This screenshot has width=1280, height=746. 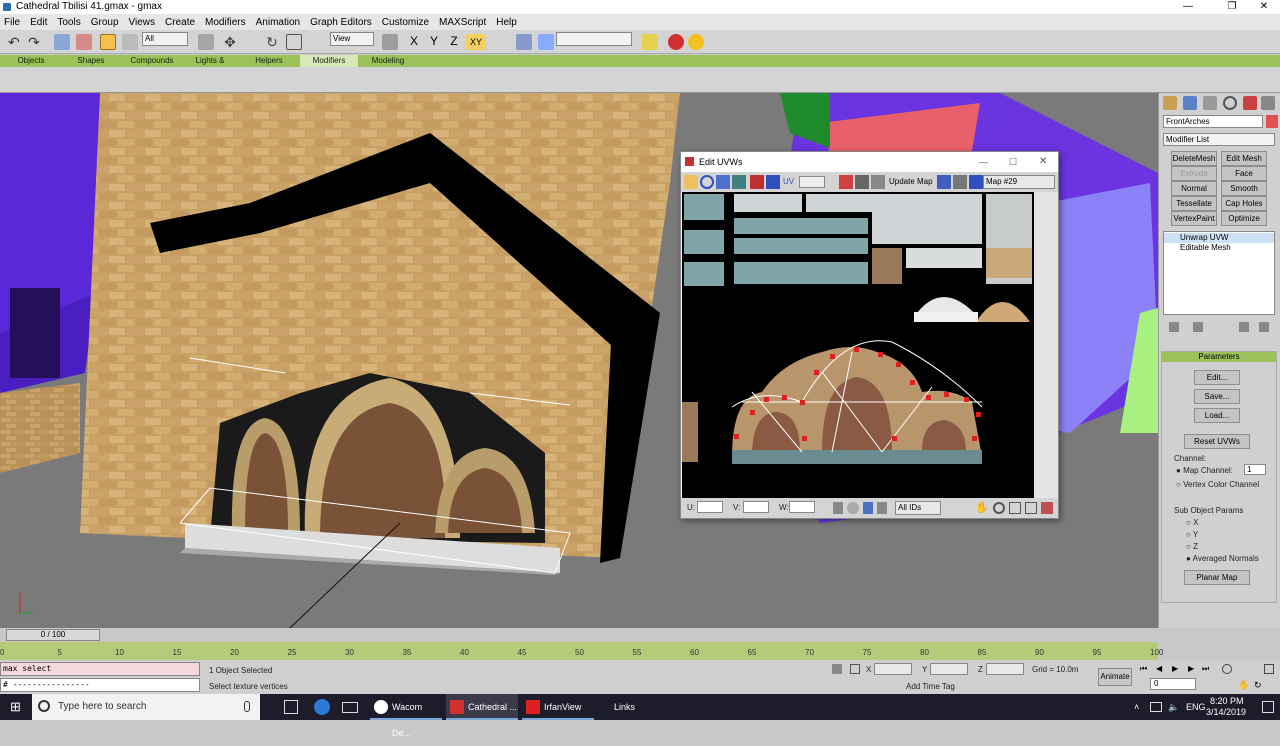 I want to click on planar-map-button: Planar Map, so click(x=1217, y=577).